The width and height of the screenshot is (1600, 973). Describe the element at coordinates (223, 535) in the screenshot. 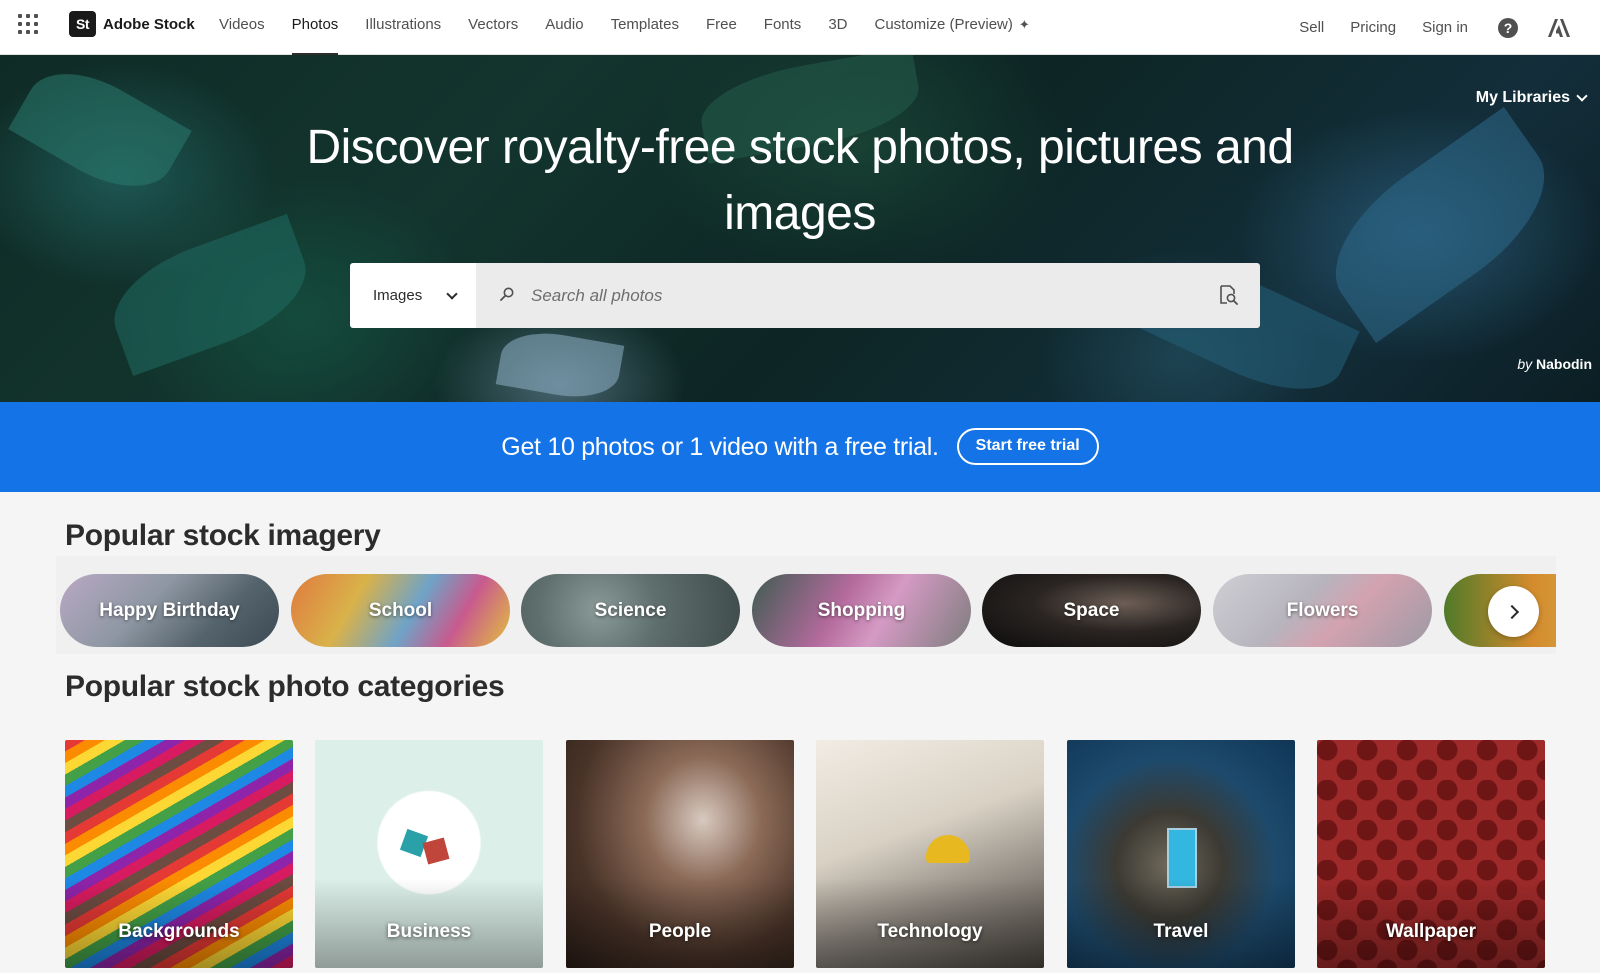

I see `popular-imagery-title: Popular stock imagery` at that location.